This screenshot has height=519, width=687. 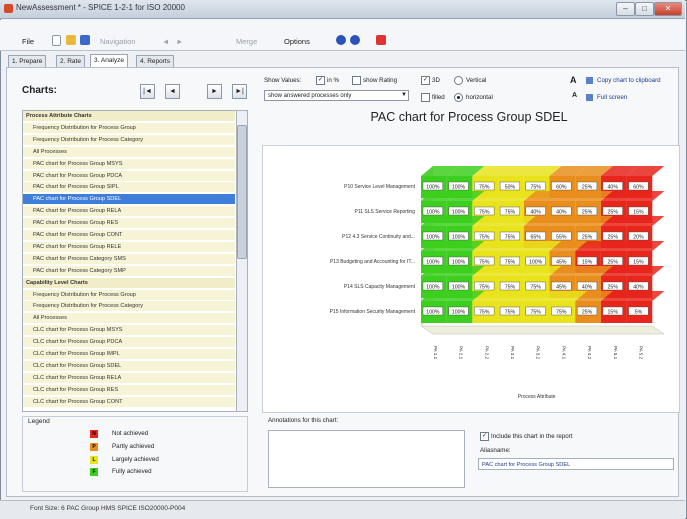 What do you see at coordinates (589, 97) in the screenshot?
I see `full-screen-icon` at bounding box center [589, 97].